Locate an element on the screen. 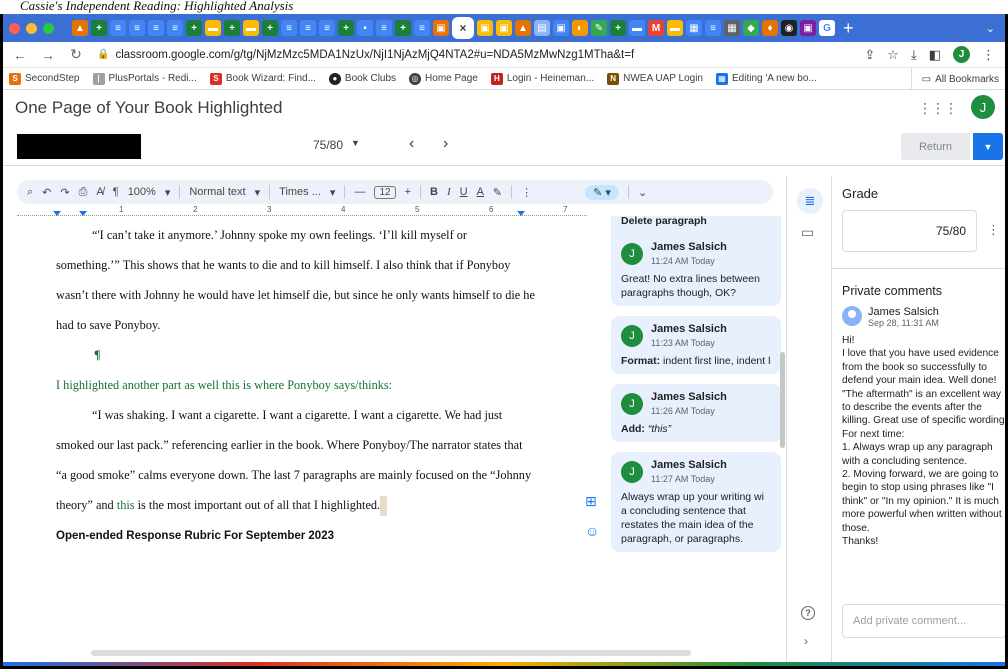 The image size is (1008, 669). tab-favicon: ✎ is located at coordinates (599, 28).